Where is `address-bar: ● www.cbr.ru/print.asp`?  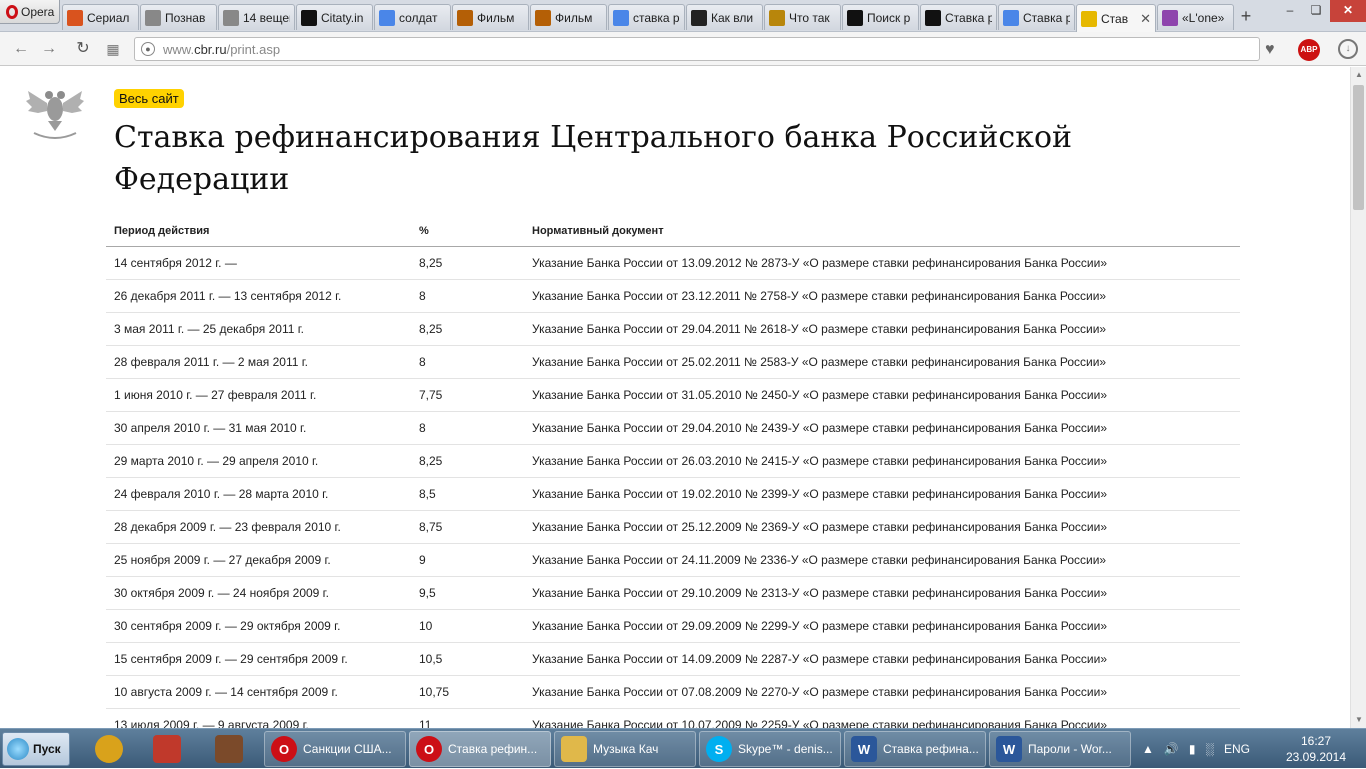
address-bar: ● www.cbr.ru/print.asp is located at coordinates (697, 49).